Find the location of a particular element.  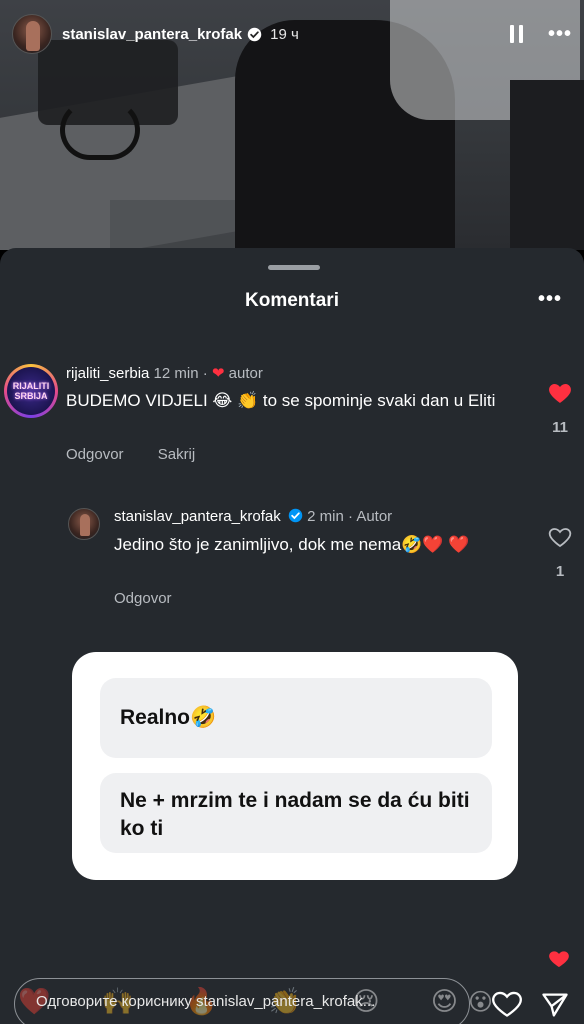

story-username: stanislav_pantera_krofak is located at coordinates (152, 34).